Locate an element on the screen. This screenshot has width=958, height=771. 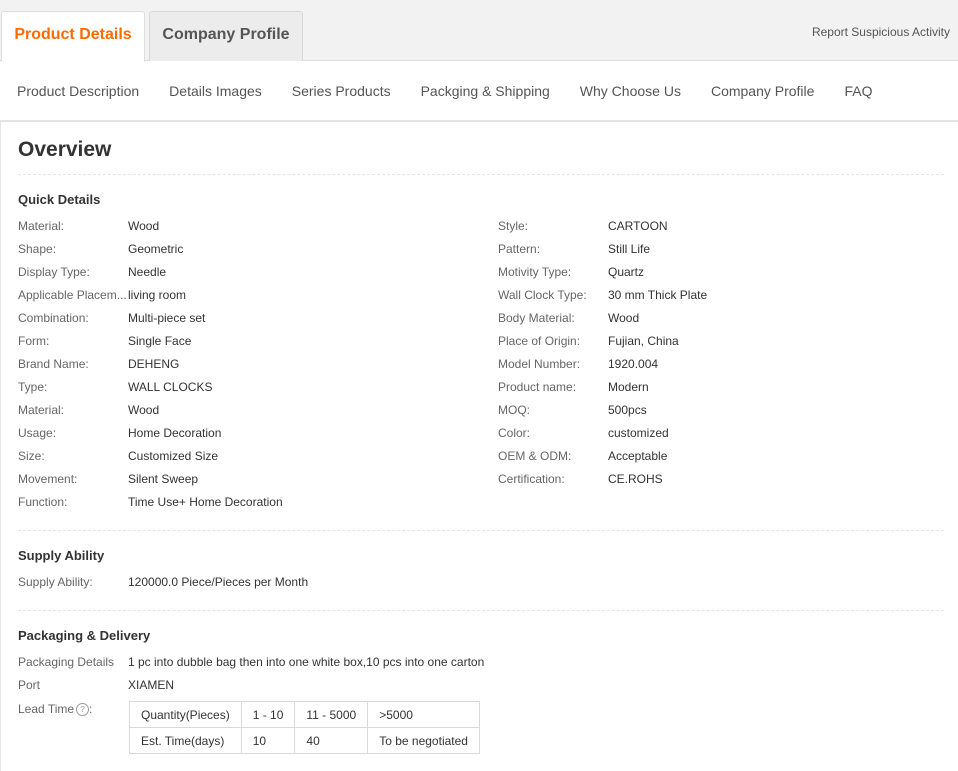
detail-value: 500pcs is located at coordinates (627, 410).